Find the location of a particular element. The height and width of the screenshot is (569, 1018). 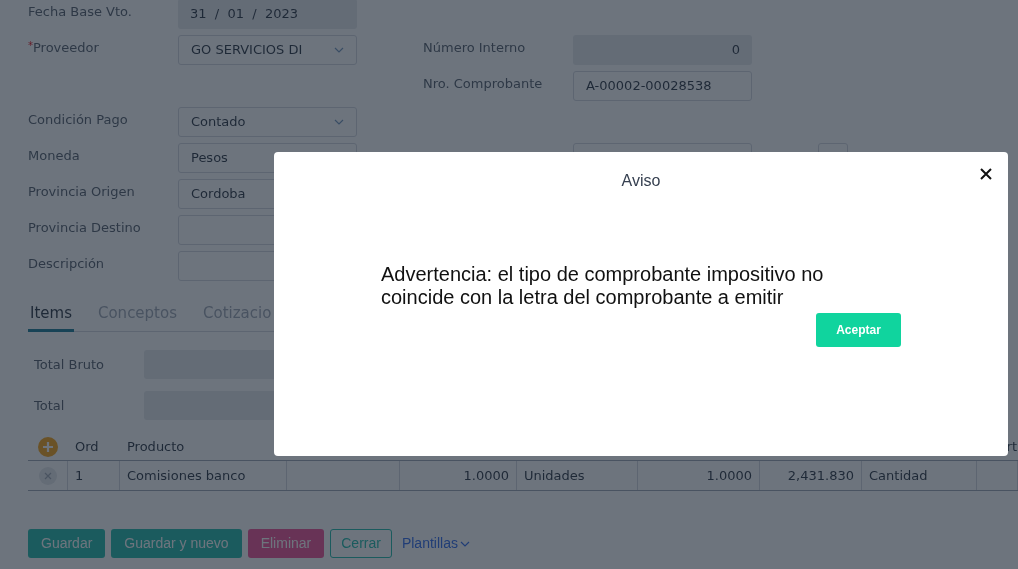

field-label: Moneda is located at coordinates (54, 156).